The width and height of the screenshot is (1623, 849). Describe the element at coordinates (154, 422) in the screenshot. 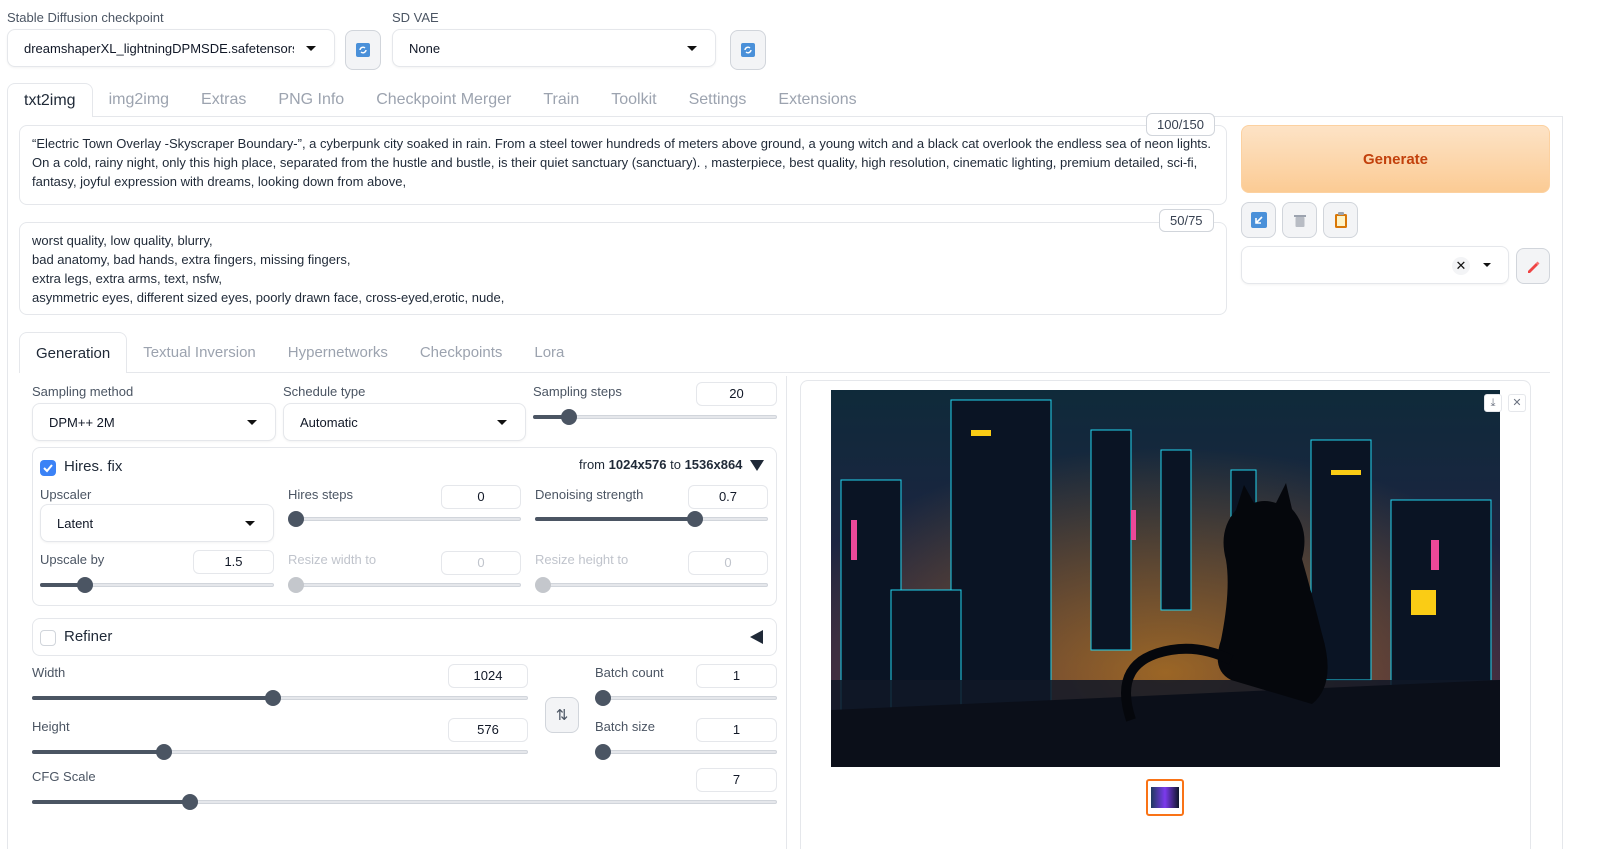

I see `sampling-method-dropdown: DPM++ 2M` at that location.